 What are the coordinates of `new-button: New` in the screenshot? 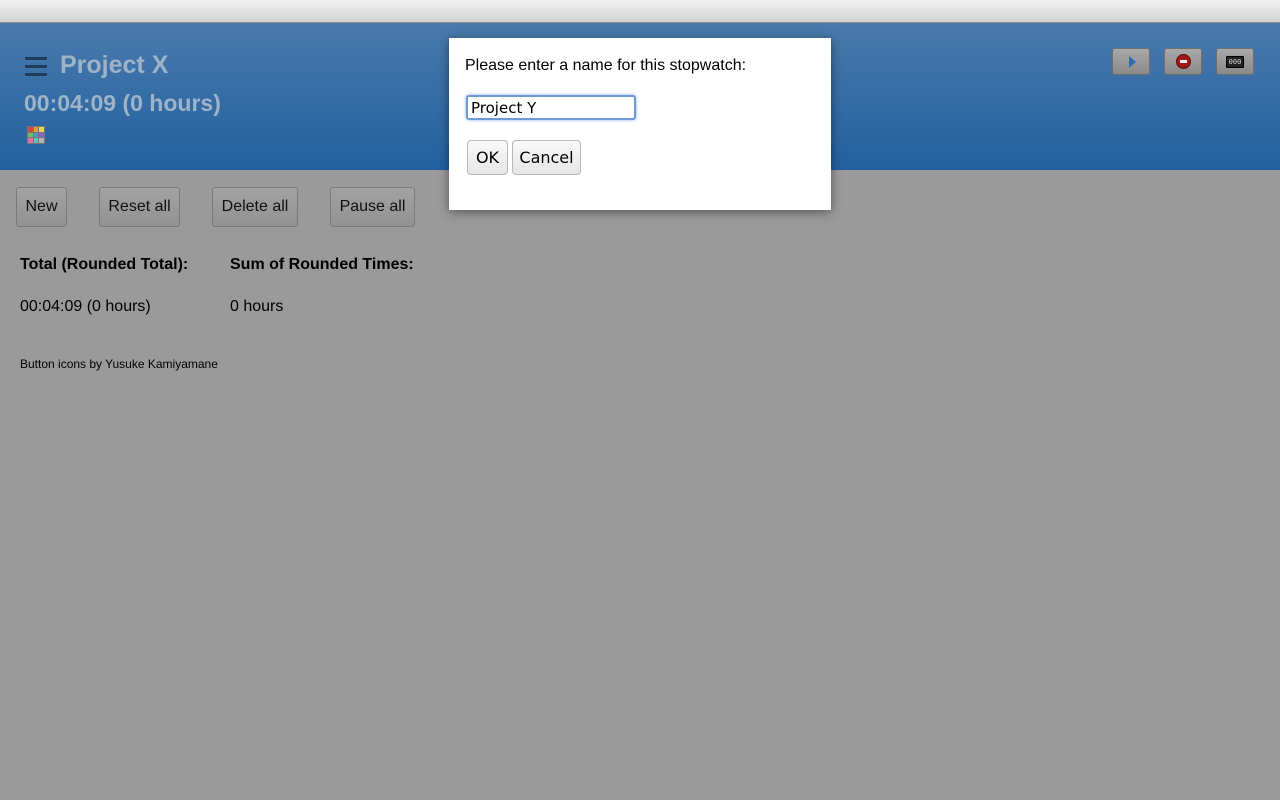 It's located at (41, 207).